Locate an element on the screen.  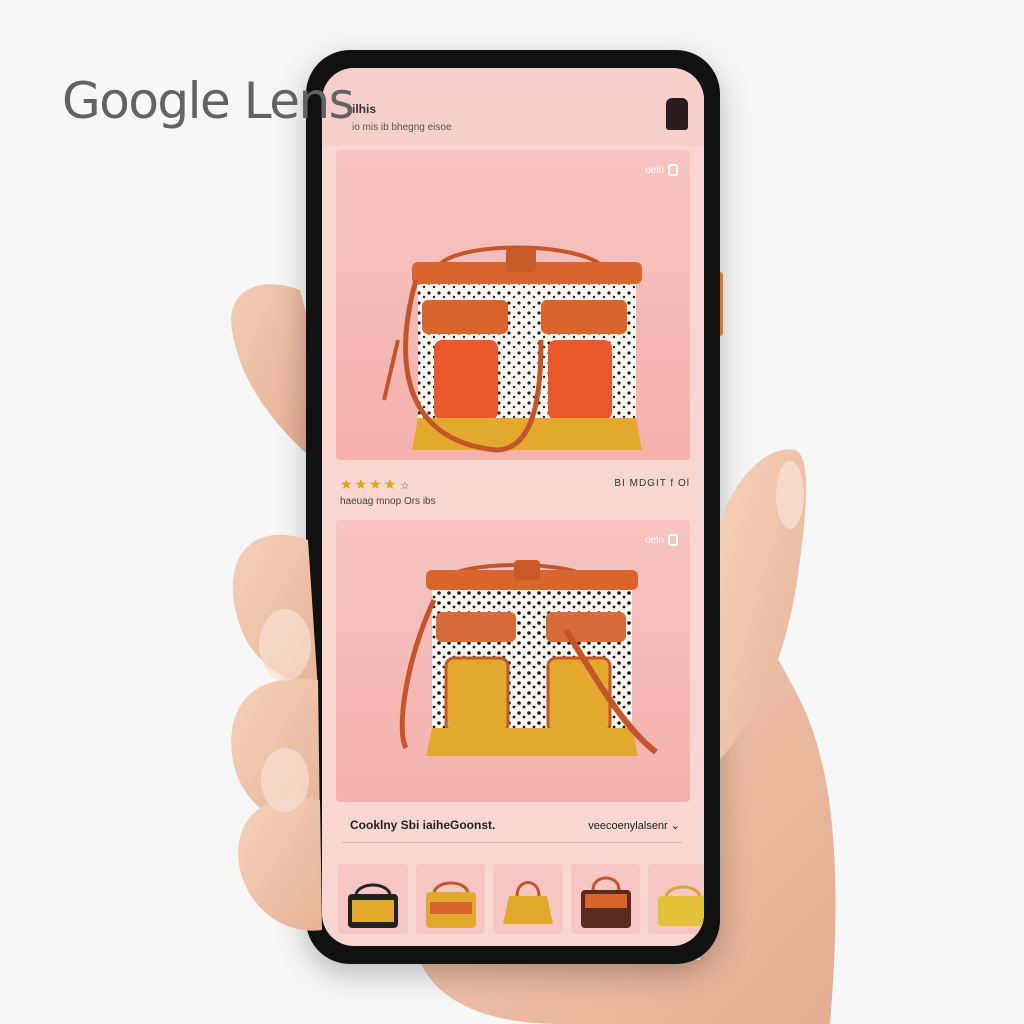
result-card-1: oein is located at coordinates (513, 305).